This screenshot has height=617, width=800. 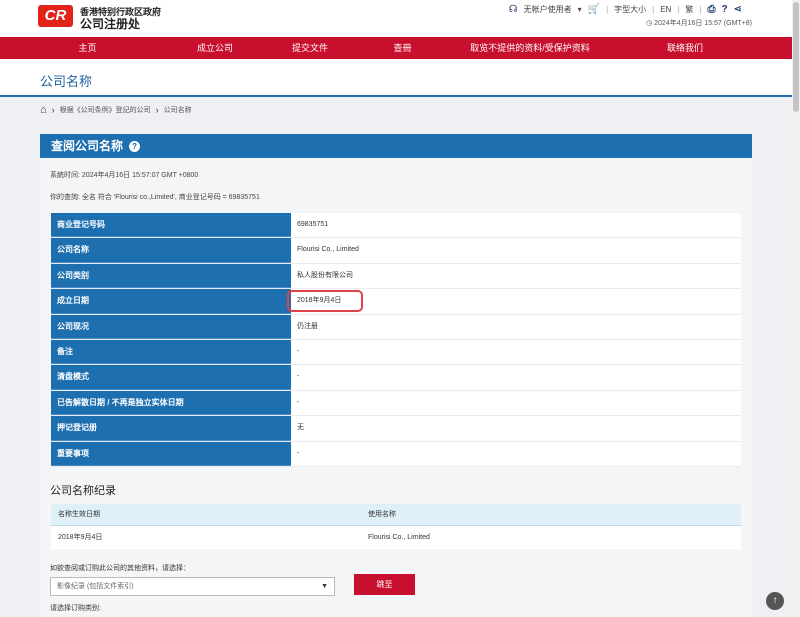 What do you see at coordinates (215, 48) in the screenshot?
I see `nav-incorporate: 成立公司` at bounding box center [215, 48].